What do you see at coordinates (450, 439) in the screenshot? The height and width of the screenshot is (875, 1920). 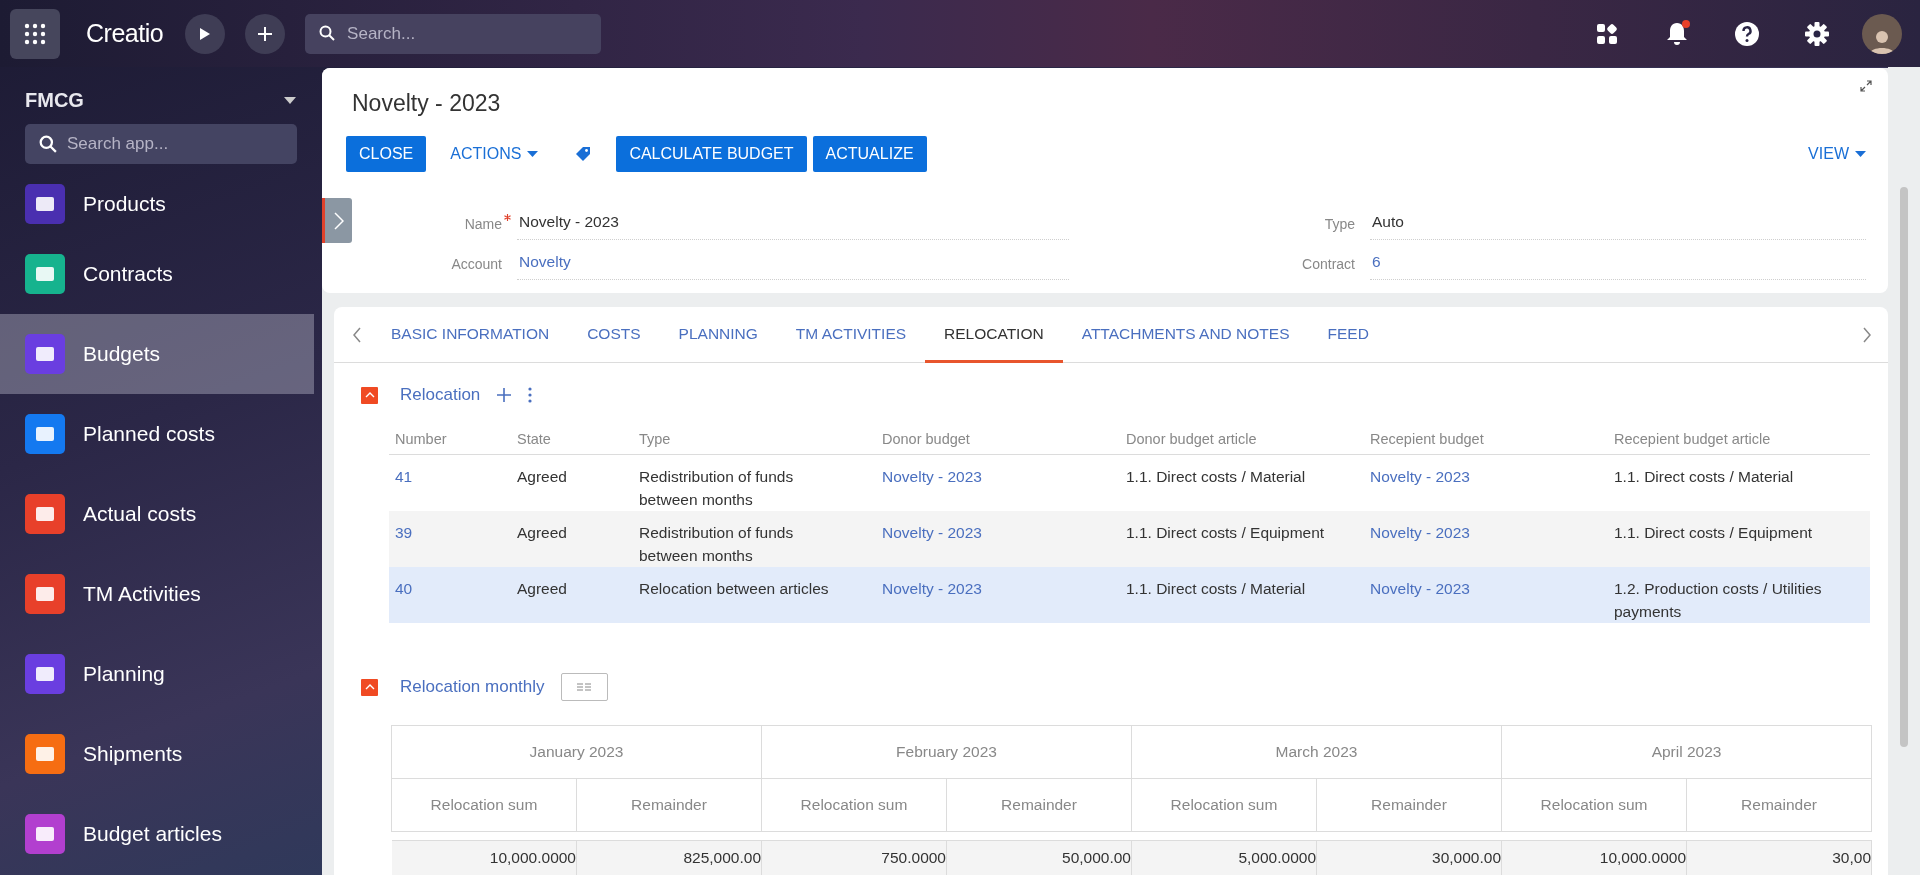 I see `column-header: Number` at bounding box center [450, 439].